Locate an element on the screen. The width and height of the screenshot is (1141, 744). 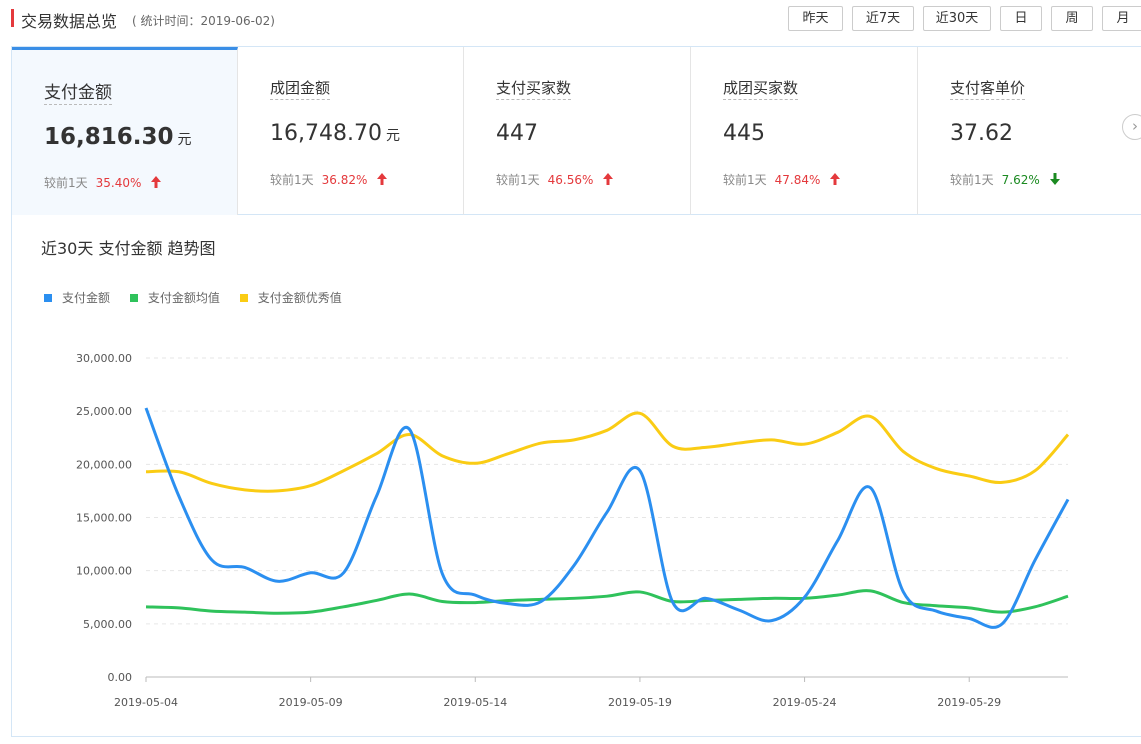
y-tick-label: 15,000.00 is located at coordinates (104, 518).